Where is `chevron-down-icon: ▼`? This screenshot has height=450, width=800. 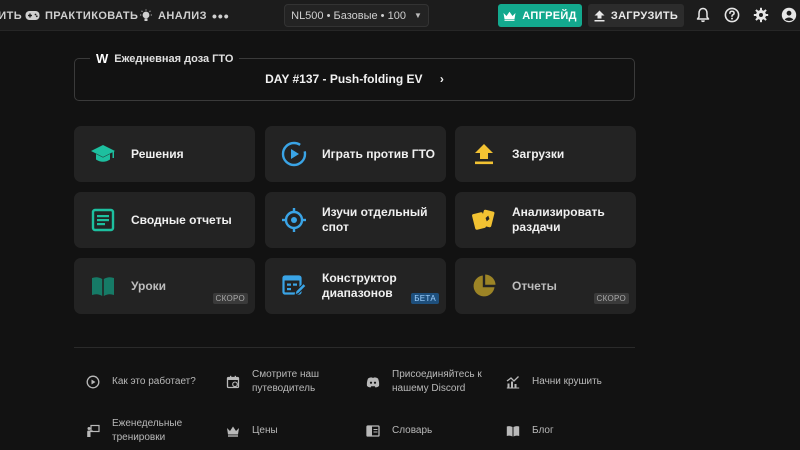 chevron-down-icon: ▼ is located at coordinates (417, 15).